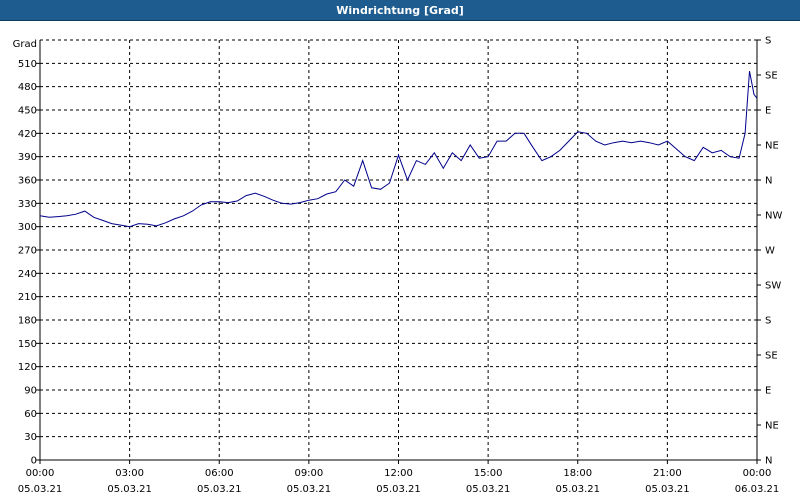  What do you see at coordinates (757, 489) in the screenshot?
I see `x-tick-label-date: 06.03.21` at bounding box center [757, 489].